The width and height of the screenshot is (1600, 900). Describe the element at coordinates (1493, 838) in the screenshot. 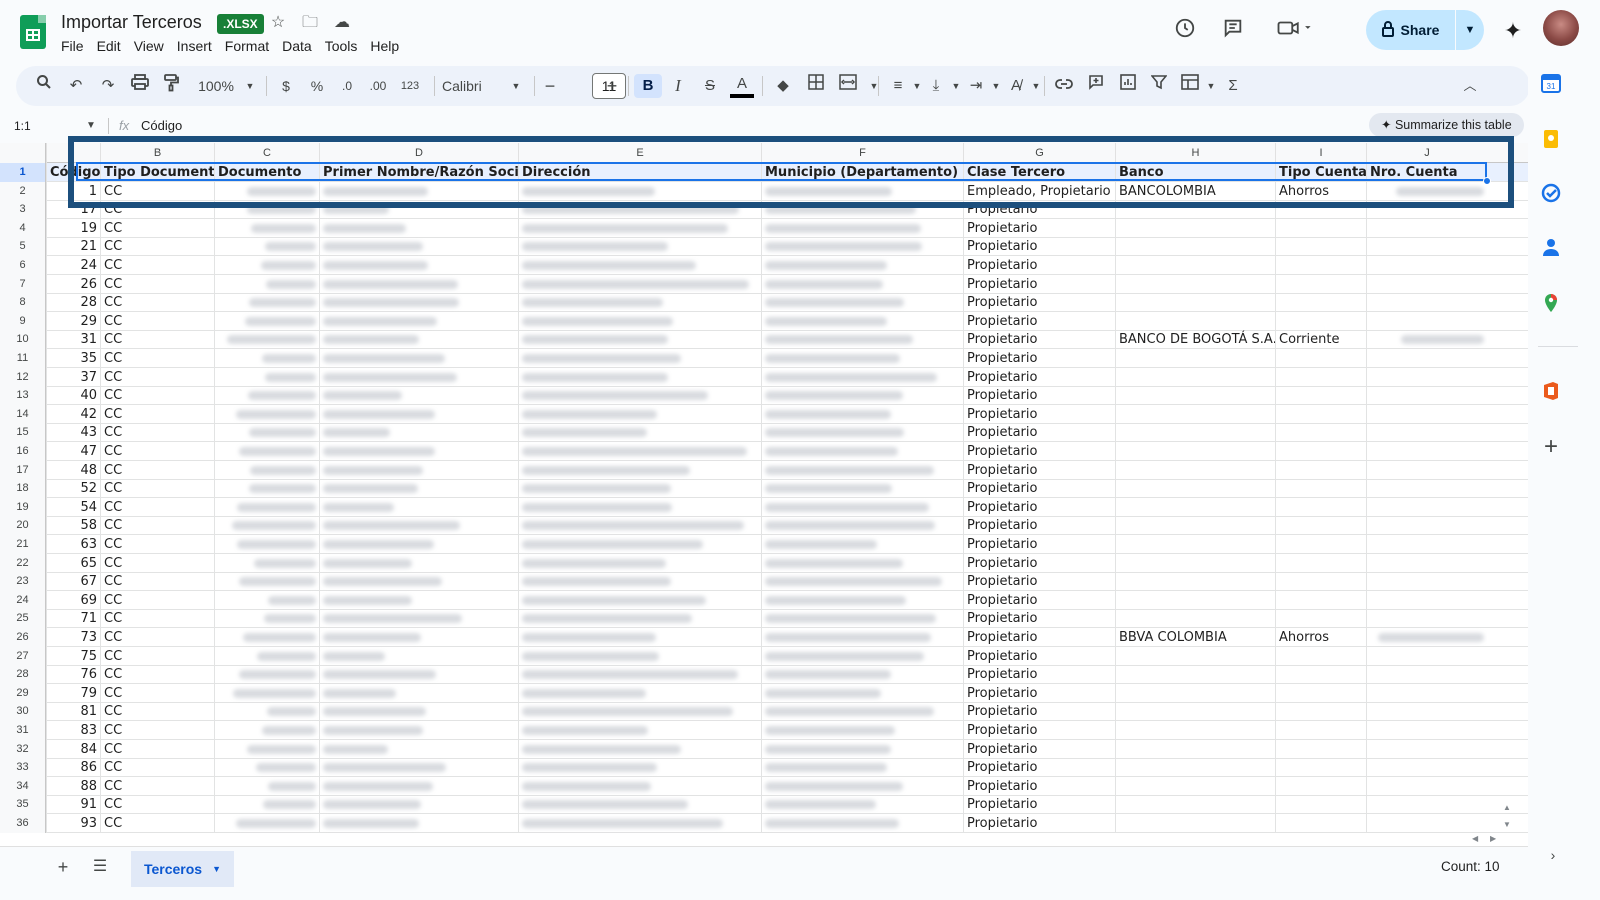

I see `scroll-right-arrow-icon: ▶` at that location.